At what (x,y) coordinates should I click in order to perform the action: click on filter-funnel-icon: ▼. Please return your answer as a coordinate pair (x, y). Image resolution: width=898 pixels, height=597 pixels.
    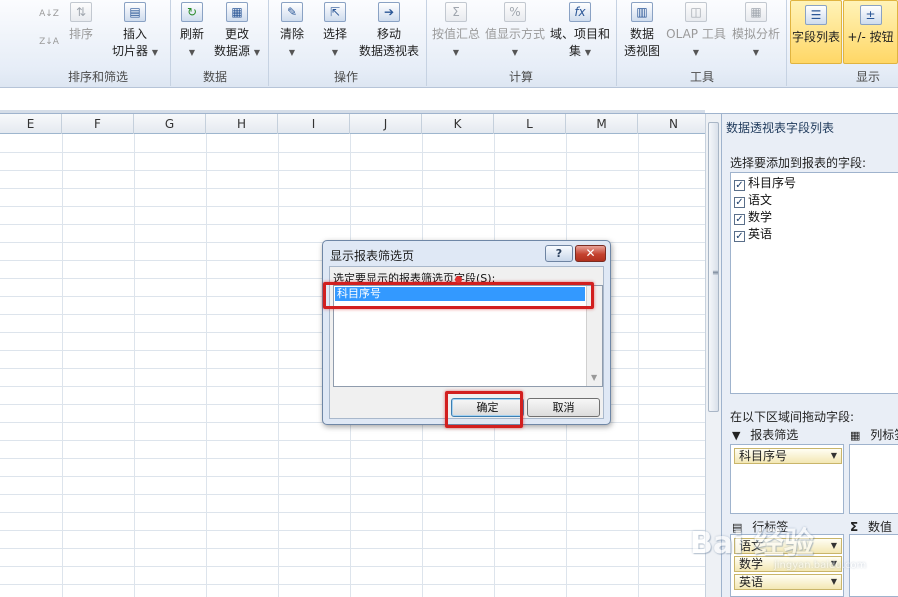
    Looking at the image, I should click on (736, 435).